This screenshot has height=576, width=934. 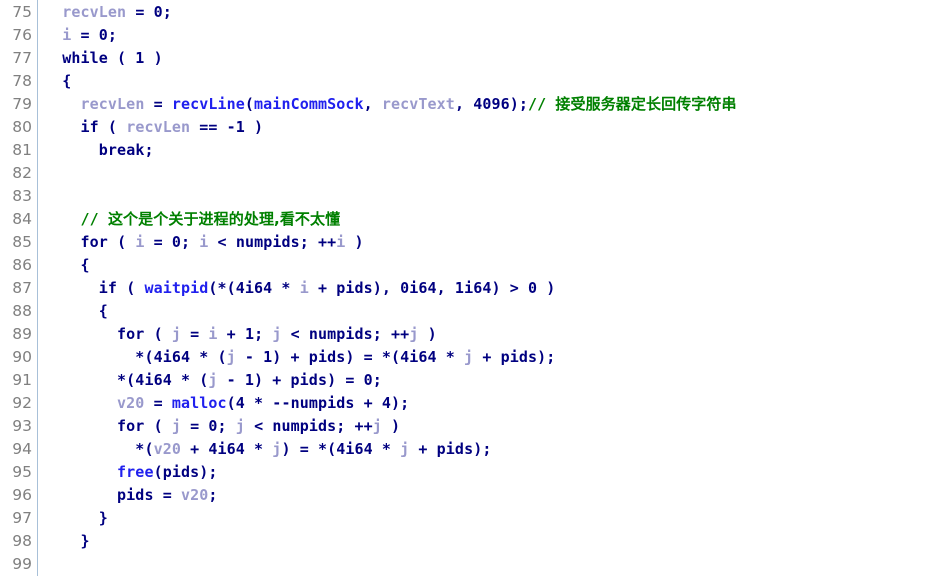 I want to click on code-line: if ( recvLen == -1 ), so click(x=489, y=127).